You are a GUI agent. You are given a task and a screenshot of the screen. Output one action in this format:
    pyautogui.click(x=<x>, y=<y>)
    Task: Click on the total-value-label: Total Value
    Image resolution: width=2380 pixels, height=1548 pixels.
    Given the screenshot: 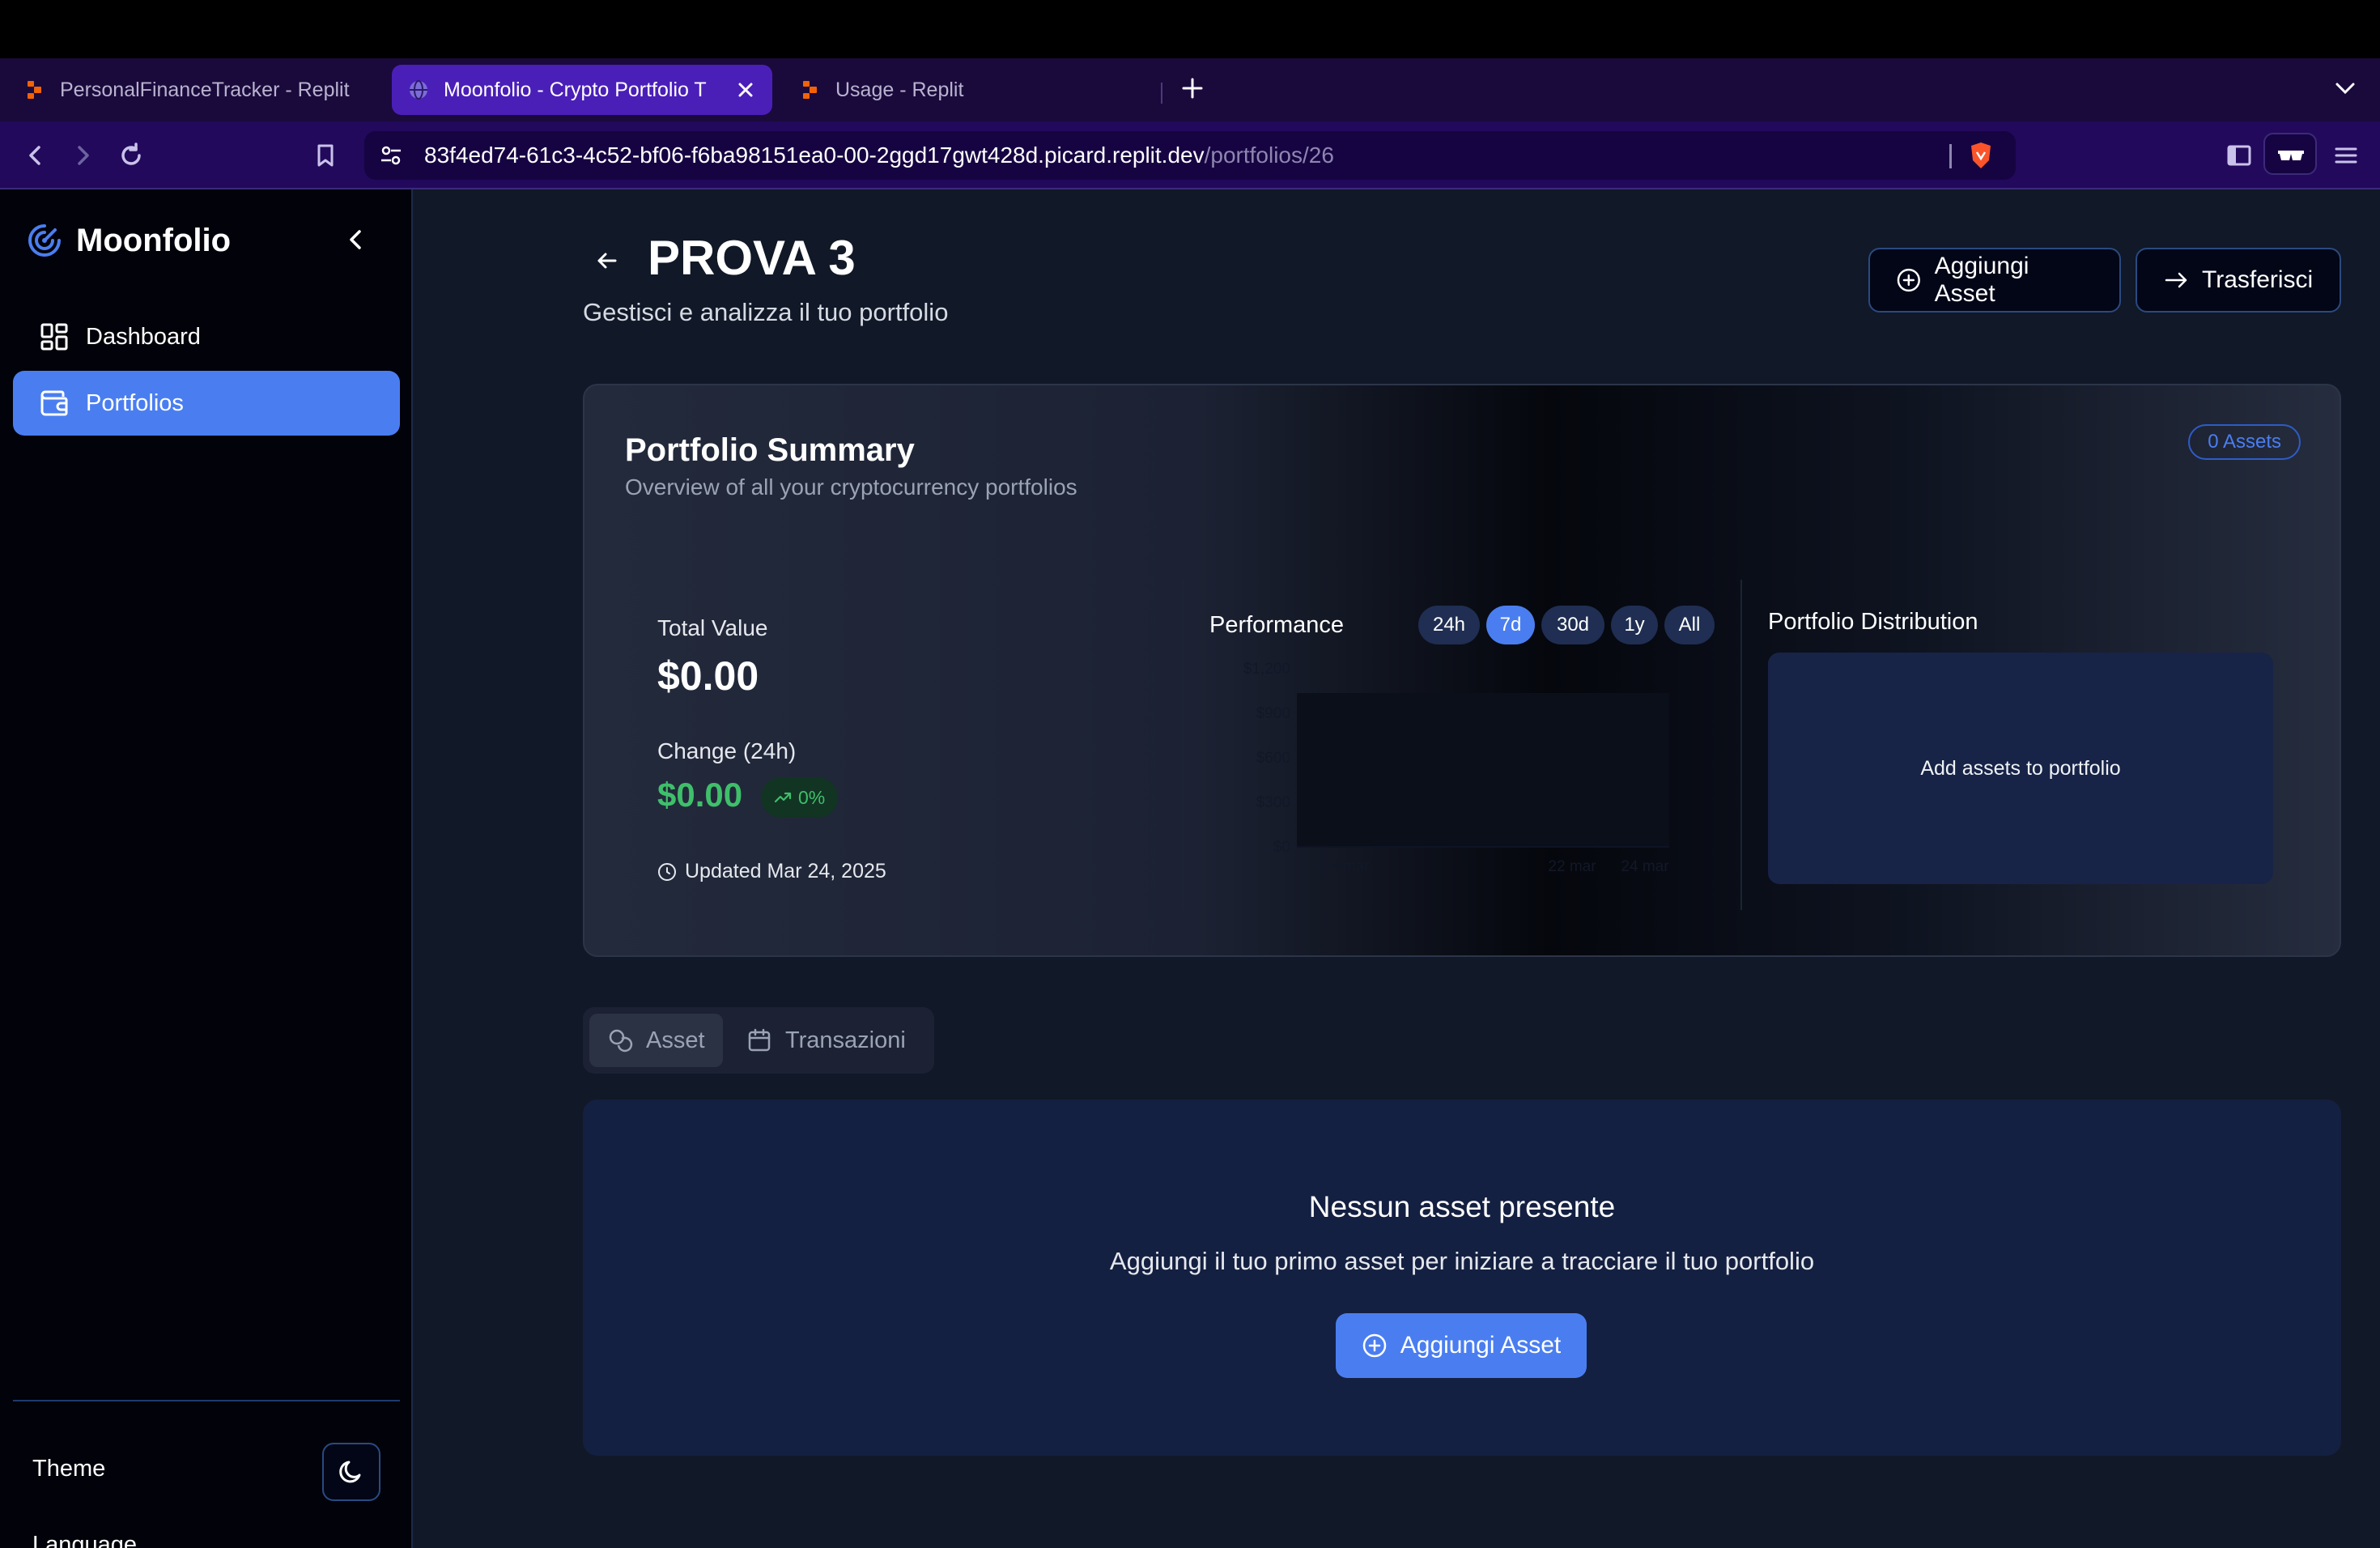 What is the action you would take?
    pyautogui.click(x=713, y=627)
    